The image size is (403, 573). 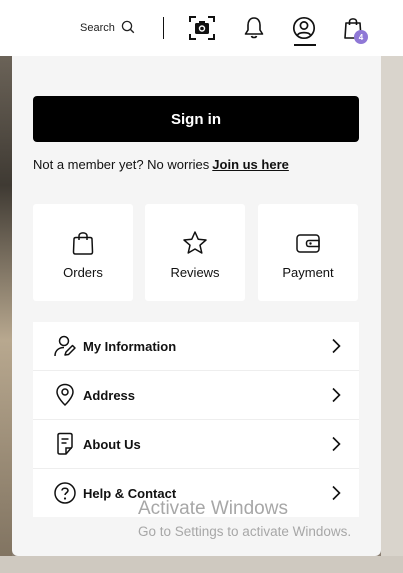 I want to click on camera-search-button, so click(x=202, y=28).